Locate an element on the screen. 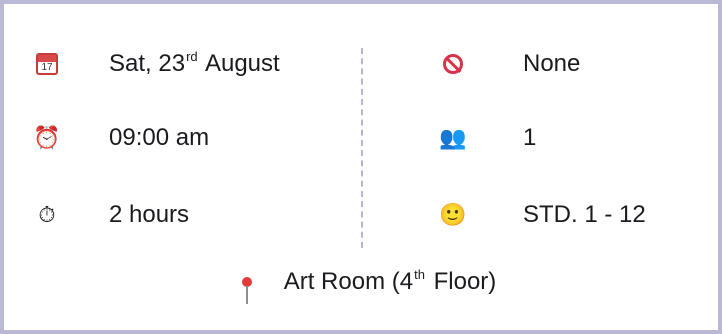 This screenshot has width=722, height=334. time-text: 09:00 am is located at coordinates (159, 137).